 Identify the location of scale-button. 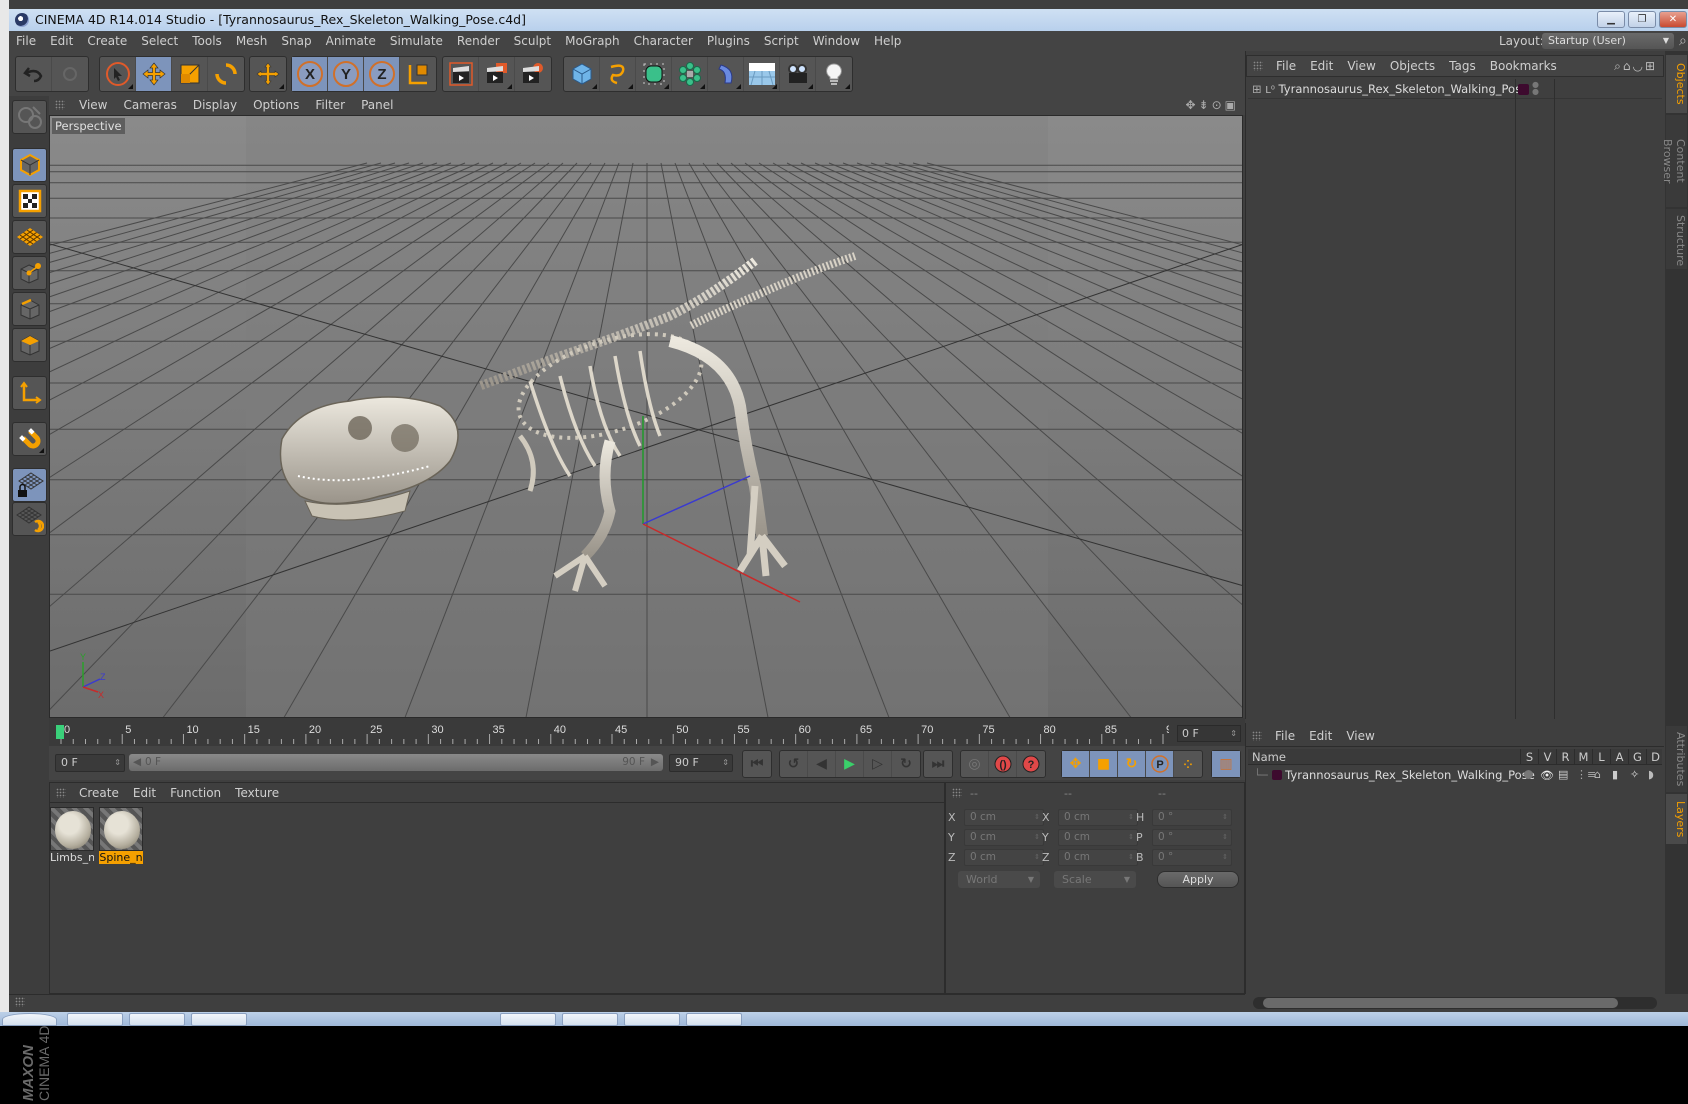
(190, 74).